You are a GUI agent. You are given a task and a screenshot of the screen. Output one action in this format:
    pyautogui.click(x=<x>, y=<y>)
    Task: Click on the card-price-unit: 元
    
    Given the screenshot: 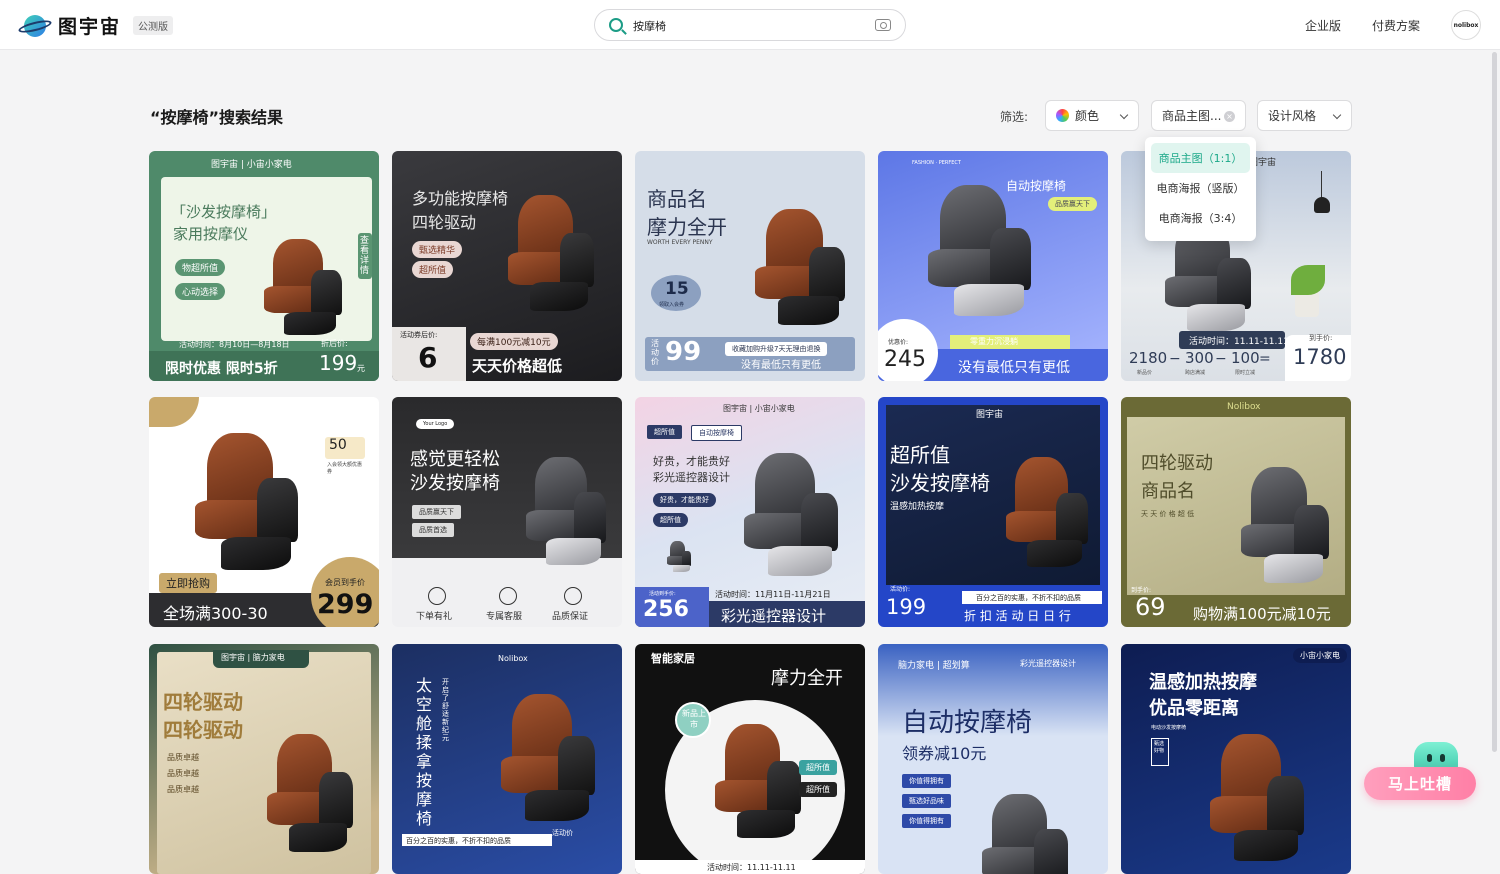 What is the action you would take?
    pyautogui.click(x=361, y=368)
    